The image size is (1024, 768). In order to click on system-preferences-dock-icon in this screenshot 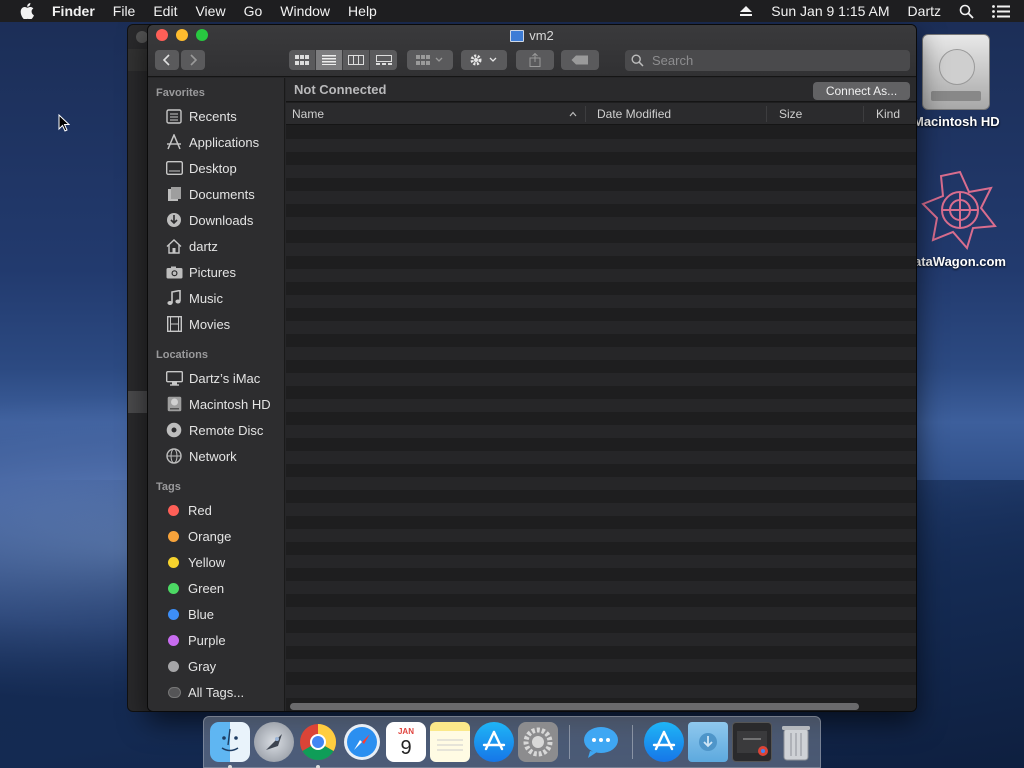, I will do `click(538, 742)`.